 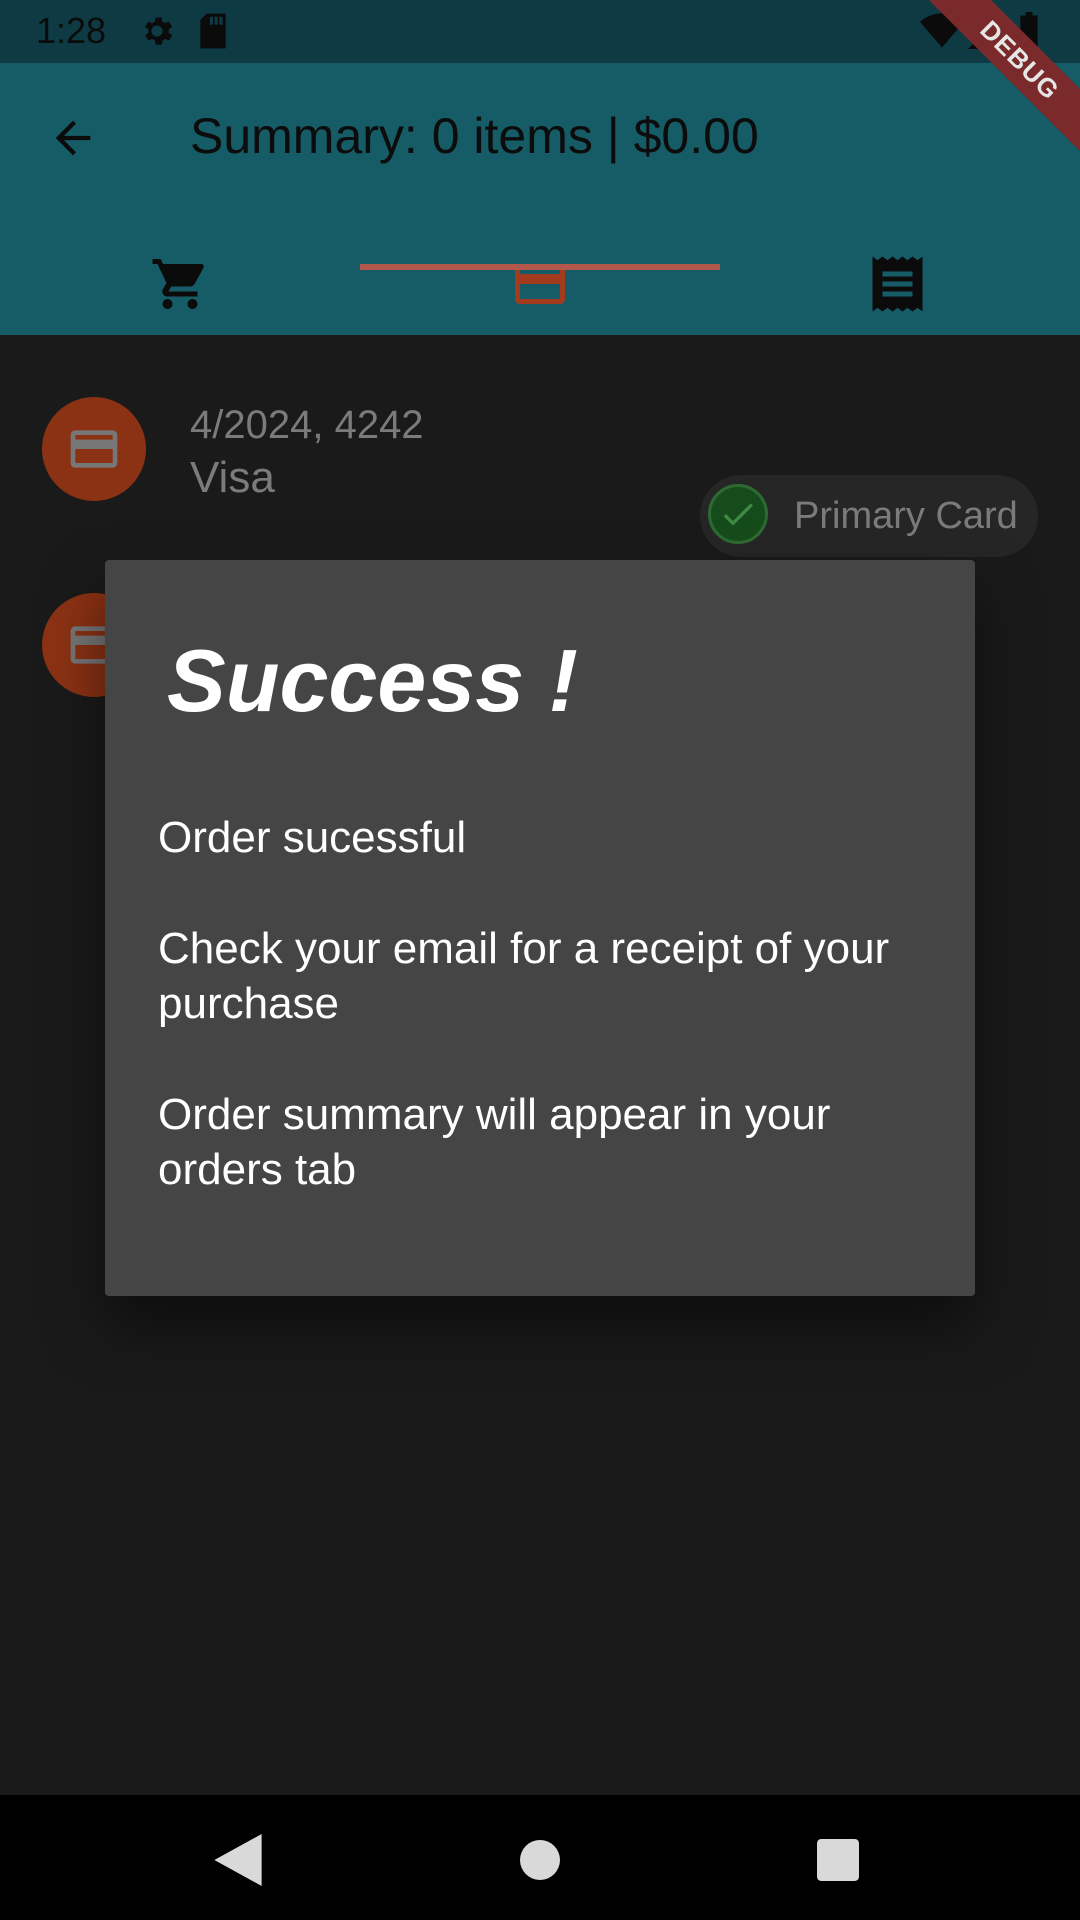 I want to click on receipt-icon, so click(x=897, y=284).